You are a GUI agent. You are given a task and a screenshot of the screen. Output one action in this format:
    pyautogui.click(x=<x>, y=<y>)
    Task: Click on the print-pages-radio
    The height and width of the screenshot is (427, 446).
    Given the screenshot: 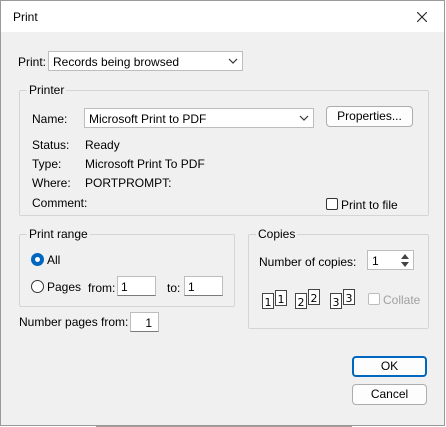 What is the action you would take?
    pyautogui.click(x=37, y=286)
    